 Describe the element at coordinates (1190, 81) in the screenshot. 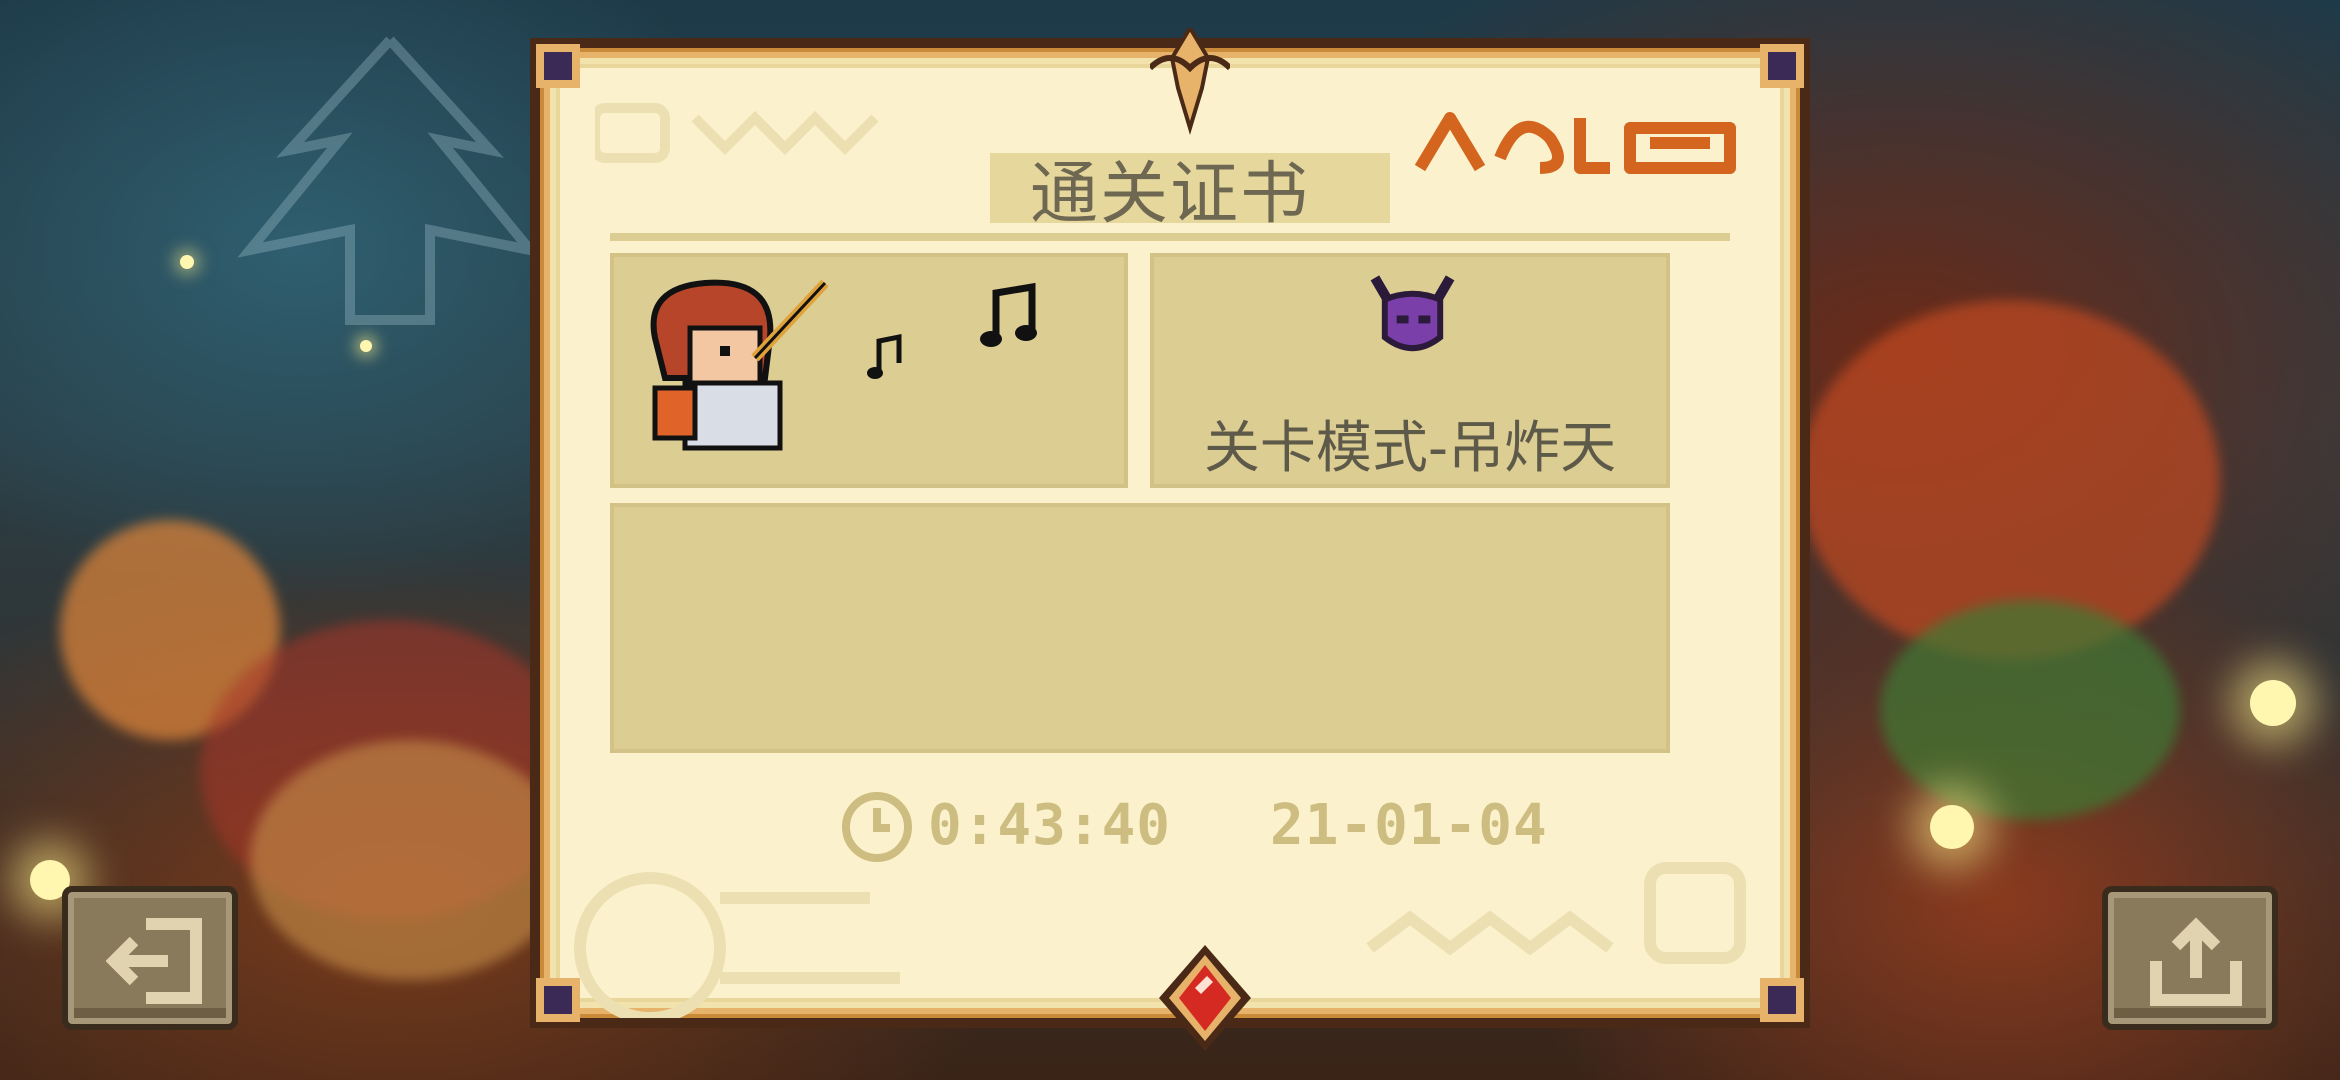

I see `crest-icon` at that location.